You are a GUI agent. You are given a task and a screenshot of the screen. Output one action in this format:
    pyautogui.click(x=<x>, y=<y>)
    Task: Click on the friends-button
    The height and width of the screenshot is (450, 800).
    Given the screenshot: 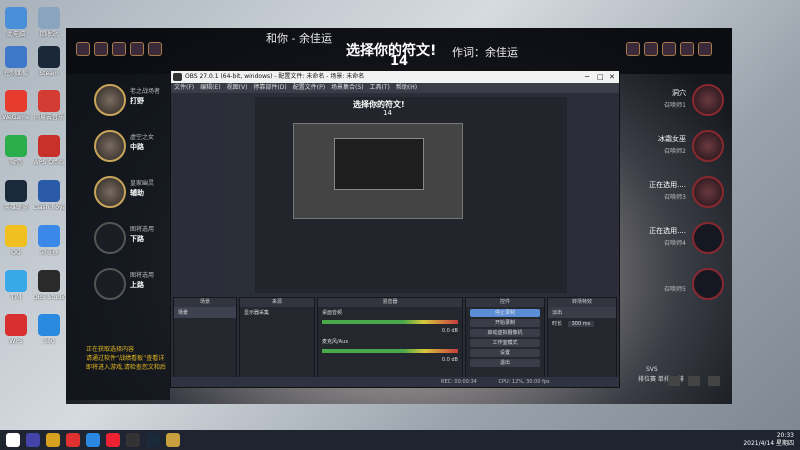 What is the action you would take?
    pyautogui.click(x=694, y=381)
    